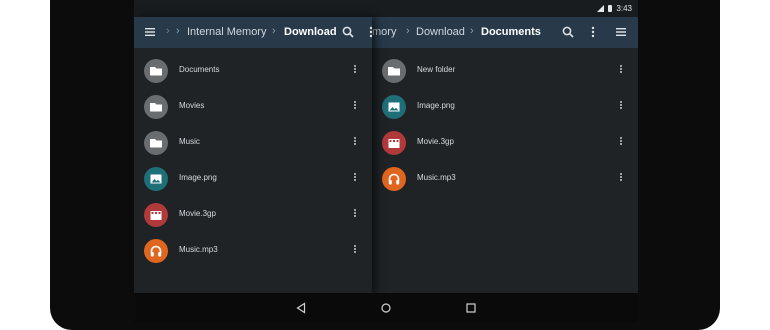 The width and height of the screenshot is (770, 330). Describe the element at coordinates (601, 8) in the screenshot. I see `signal-icon` at that location.